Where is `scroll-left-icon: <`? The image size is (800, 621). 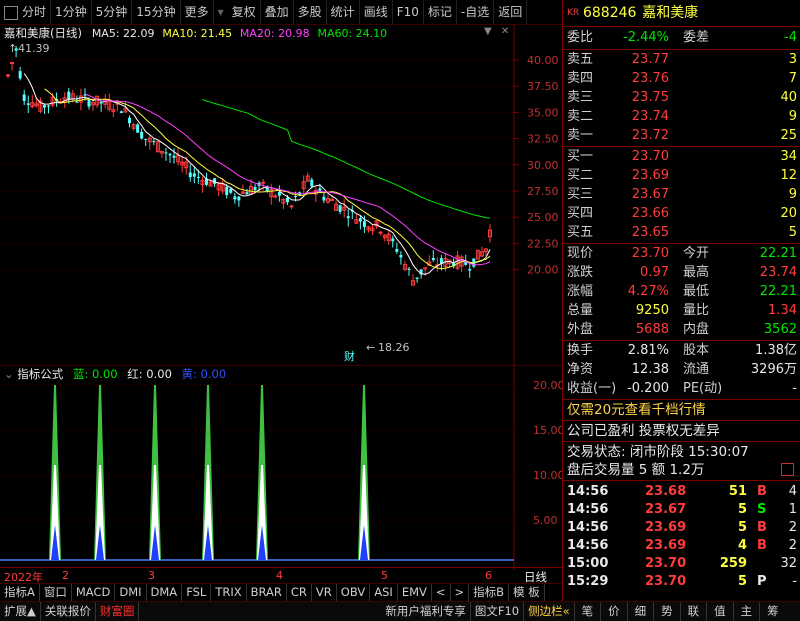 scroll-left-icon: < is located at coordinates (441, 593).